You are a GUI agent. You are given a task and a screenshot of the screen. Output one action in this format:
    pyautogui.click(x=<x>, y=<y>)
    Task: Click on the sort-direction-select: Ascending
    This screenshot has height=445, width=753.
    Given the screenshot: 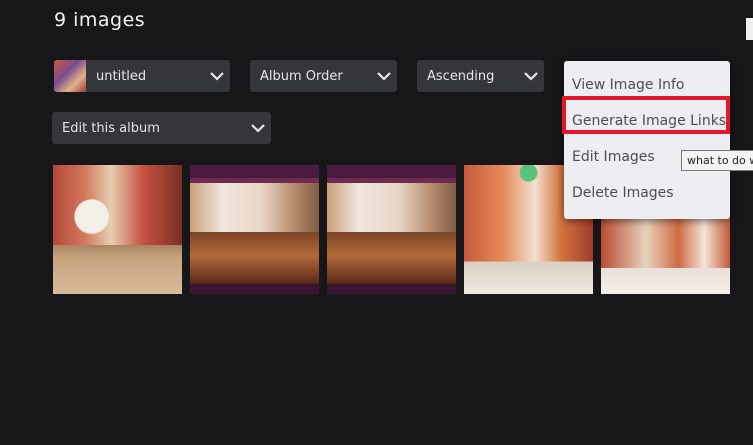 What is the action you would take?
    pyautogui.click(x=480, y=76)
    